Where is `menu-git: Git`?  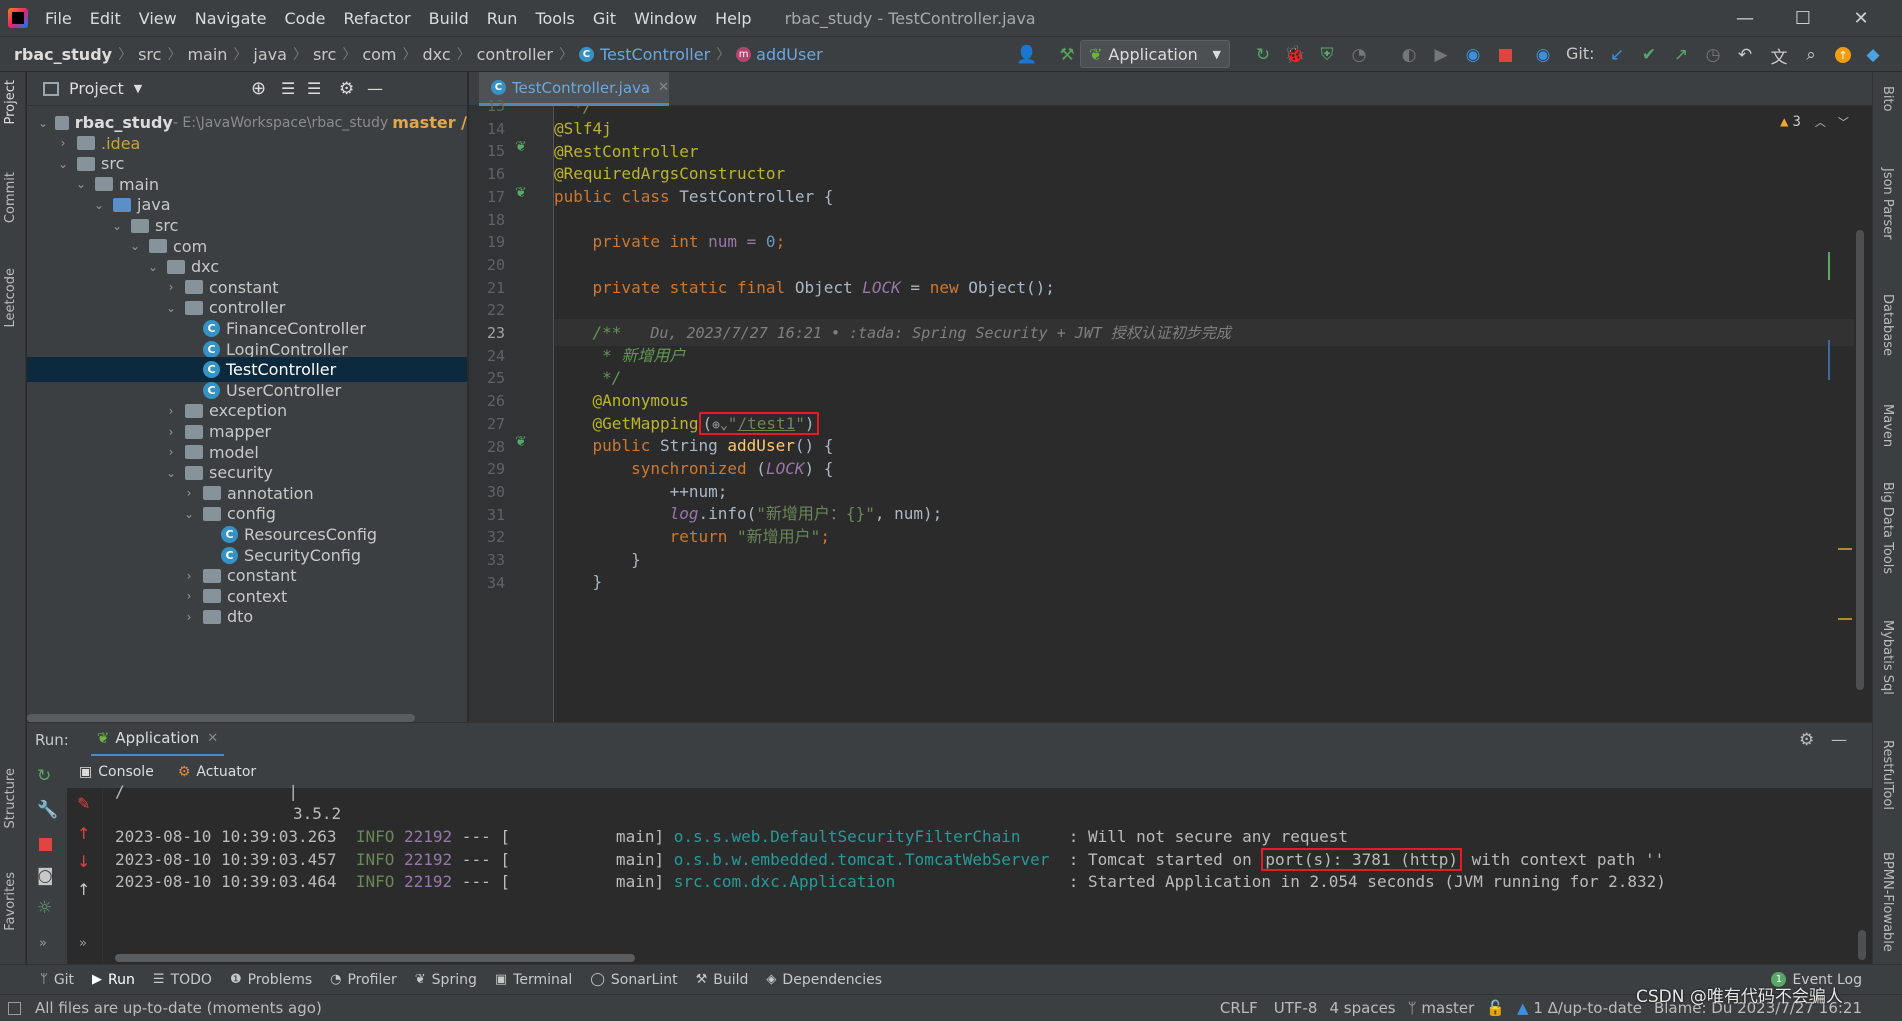 menu-git: Git is located at coordinates (604, 18).